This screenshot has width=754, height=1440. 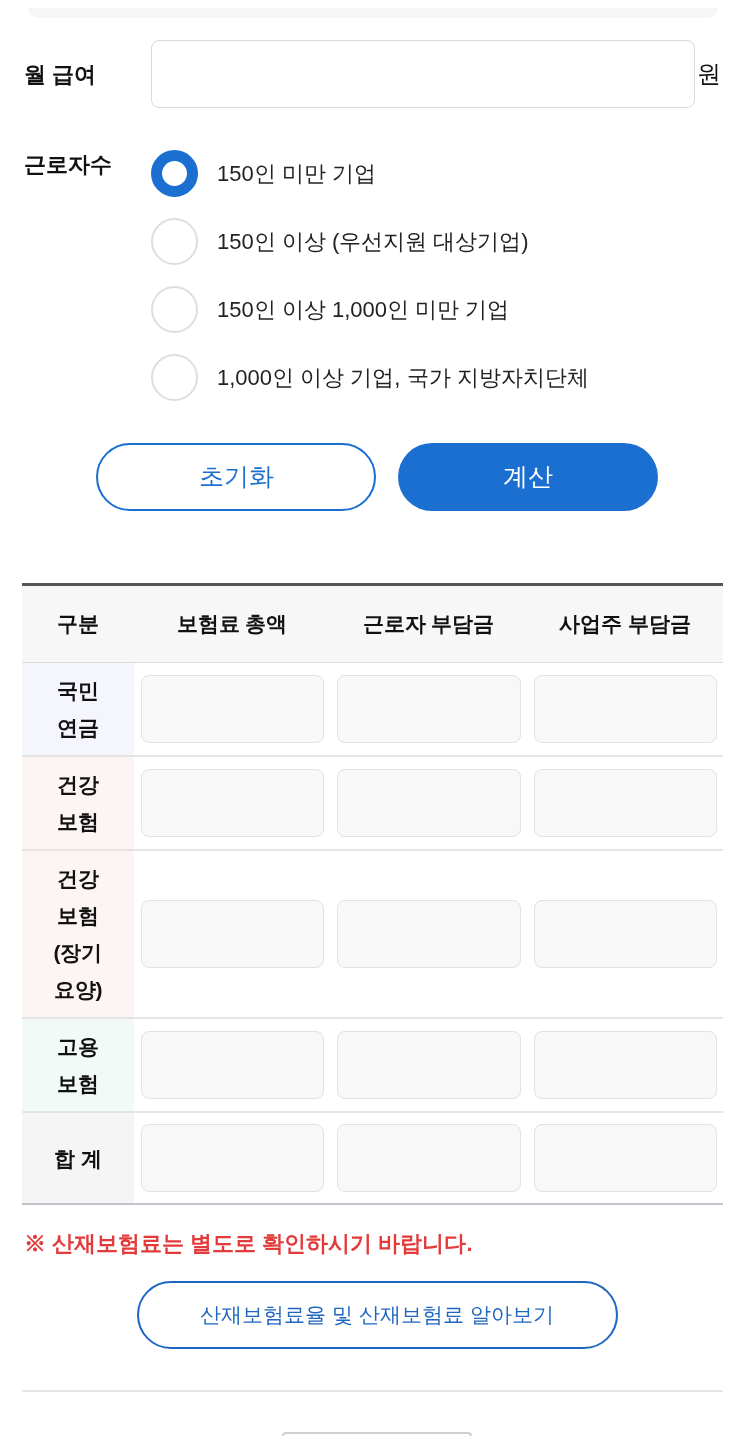 I want to click on notice-text: ※ 산재보험료는 별도로 확인하시기 바랍니다., so click(x=248, y=1244).